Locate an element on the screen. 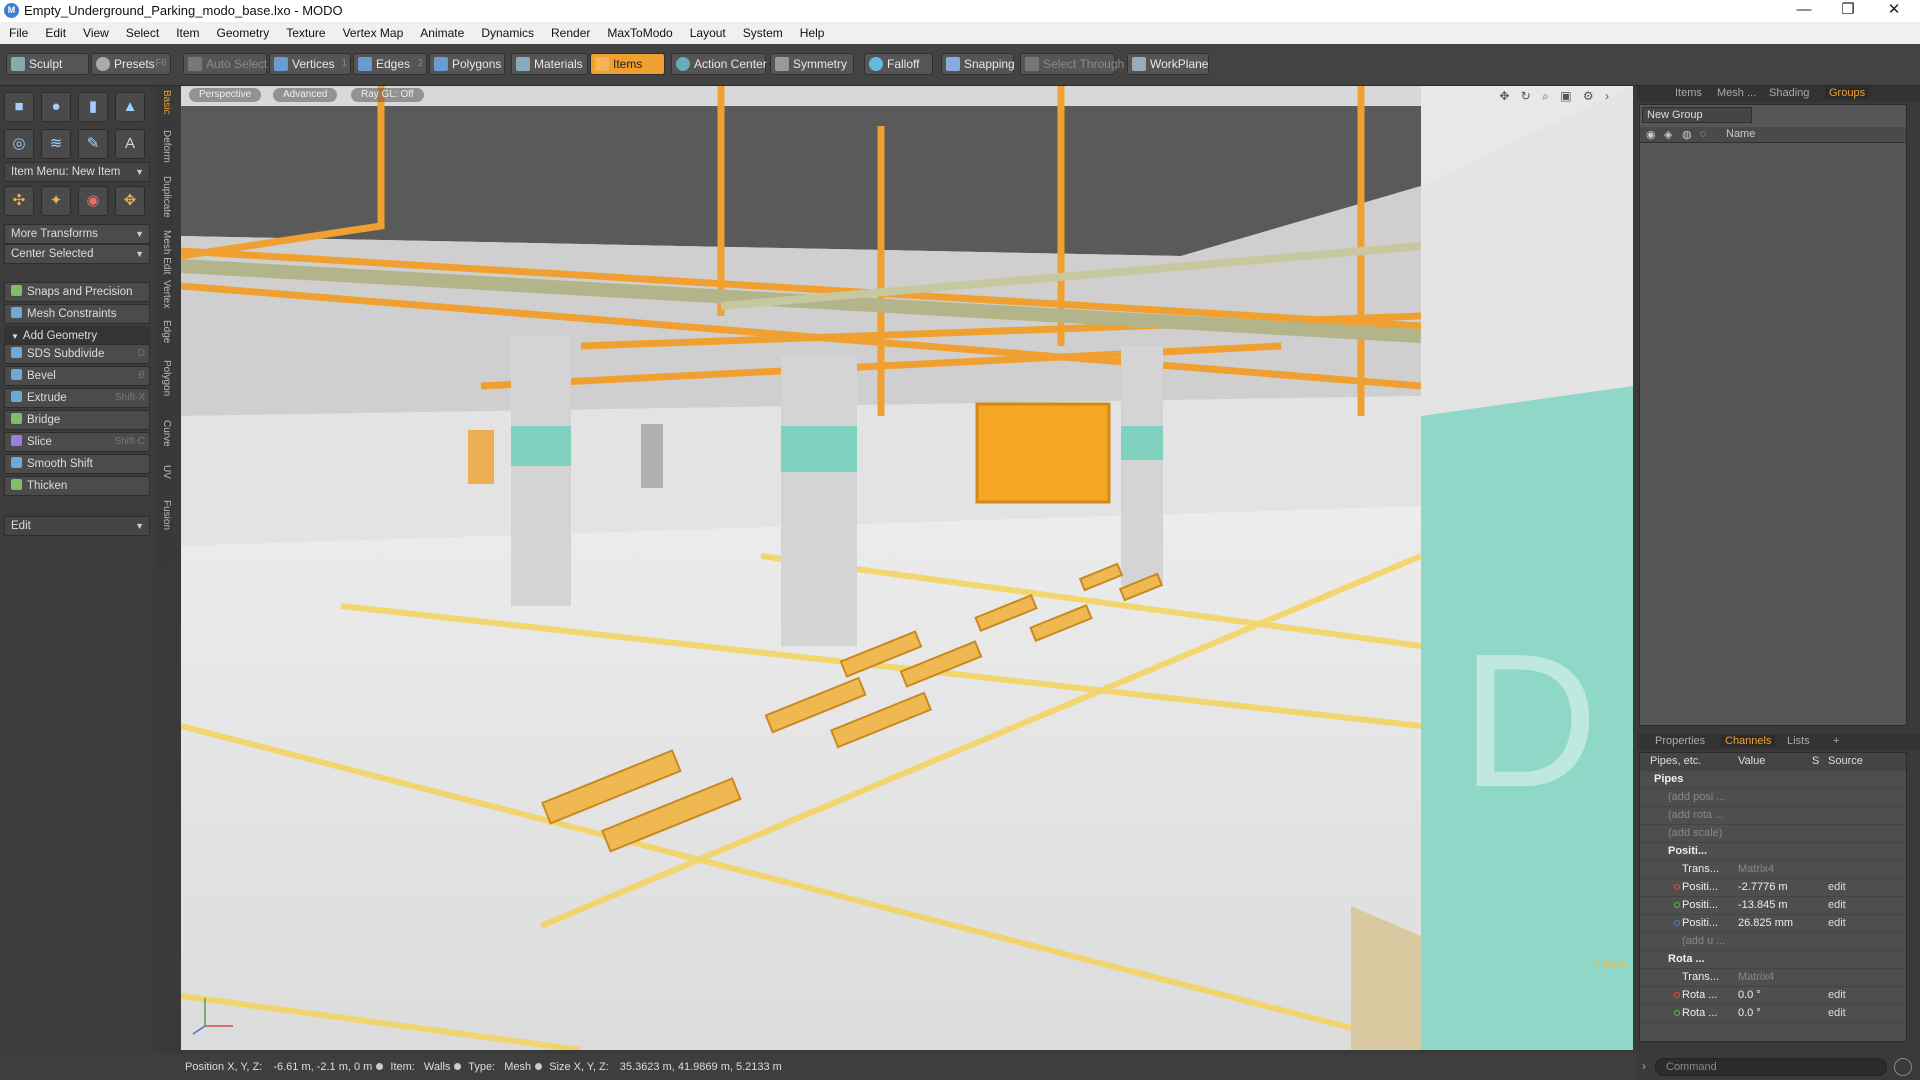 The image size is (1920, 1080). mesh-constraints-button: Mesh Constraints is located at coordinates (77, 314).